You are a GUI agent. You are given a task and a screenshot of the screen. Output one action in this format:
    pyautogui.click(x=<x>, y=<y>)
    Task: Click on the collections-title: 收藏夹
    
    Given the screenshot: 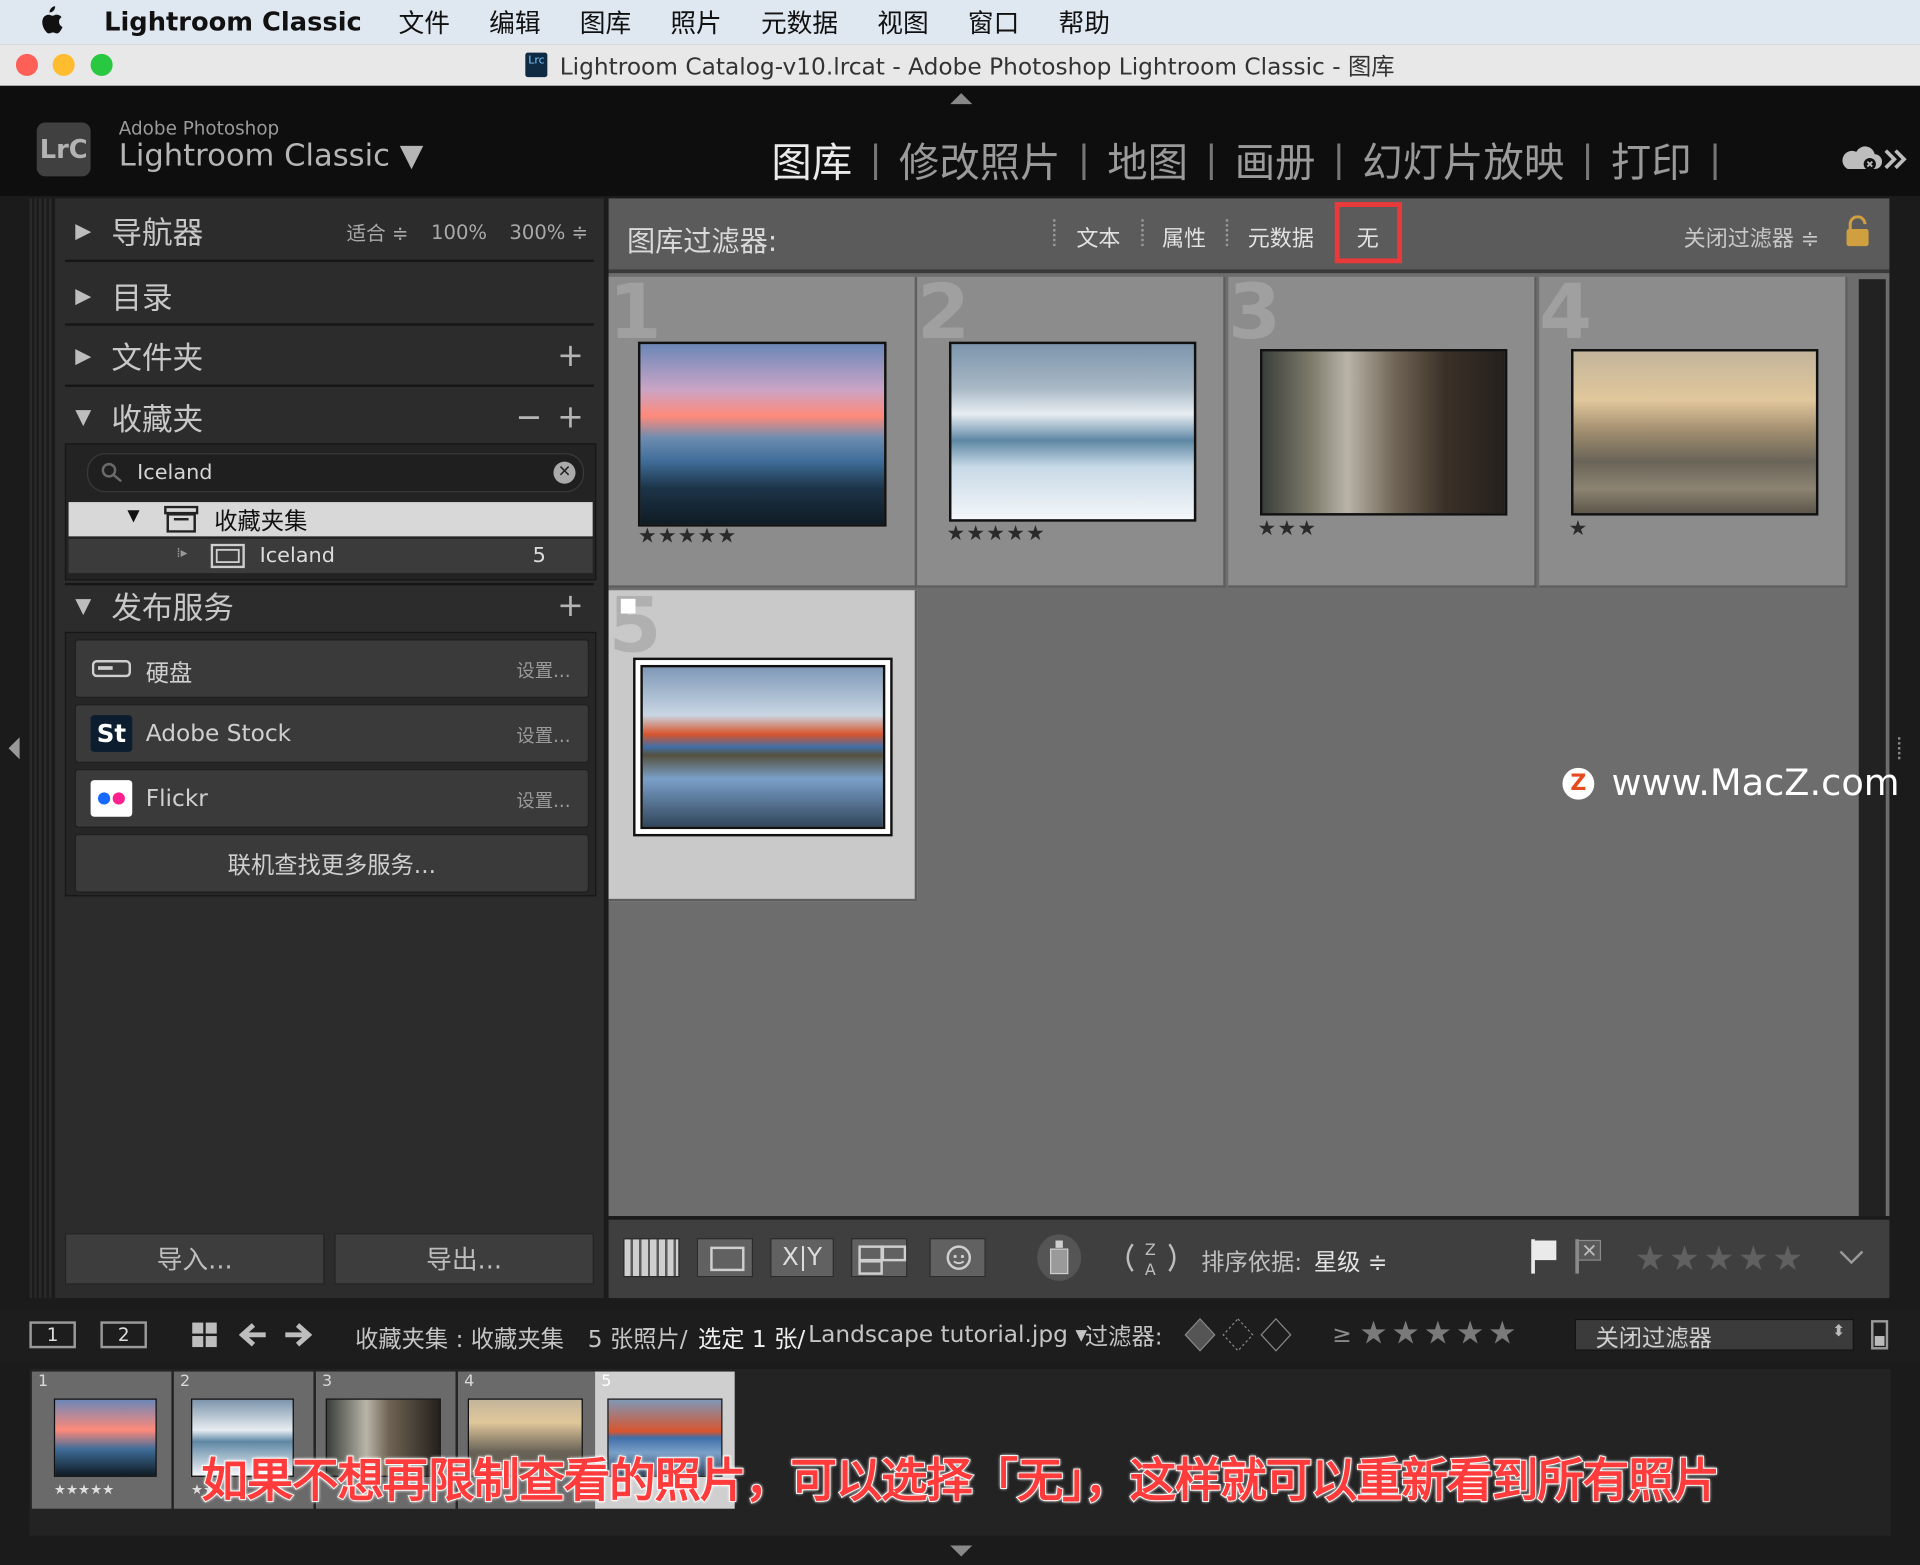 What is the action you would take?
    pyautogui.click(x=157, y=419)
    